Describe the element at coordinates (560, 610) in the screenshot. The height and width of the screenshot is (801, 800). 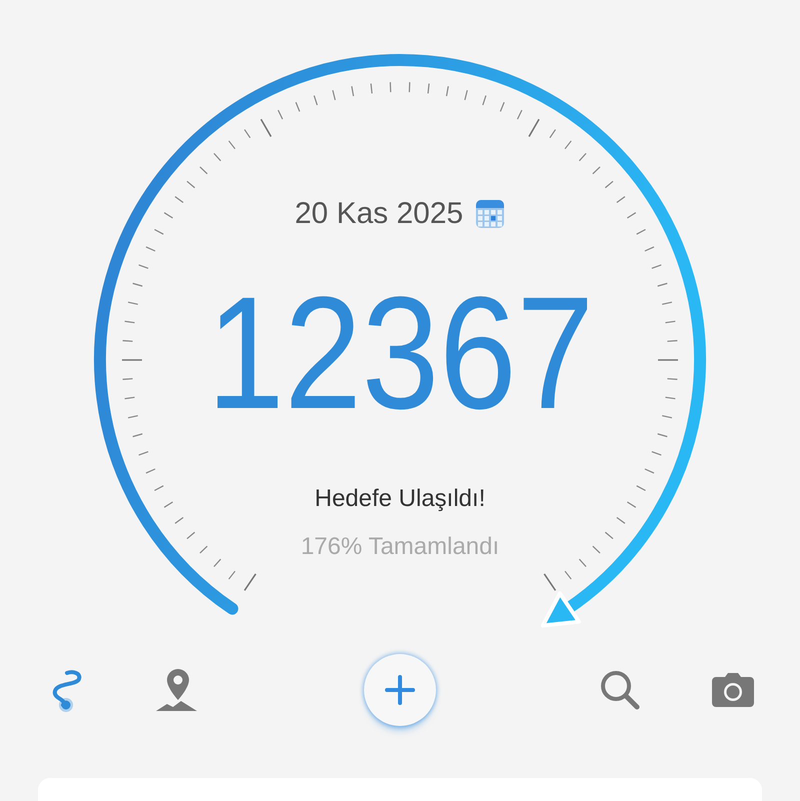
I see `arrow-head-icon` at that location.